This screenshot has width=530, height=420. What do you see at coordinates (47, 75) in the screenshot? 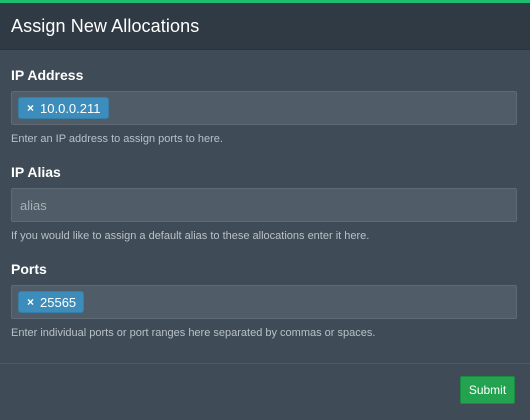
I see `ip-address-label: IP Address` at bounding box center [47, 75].